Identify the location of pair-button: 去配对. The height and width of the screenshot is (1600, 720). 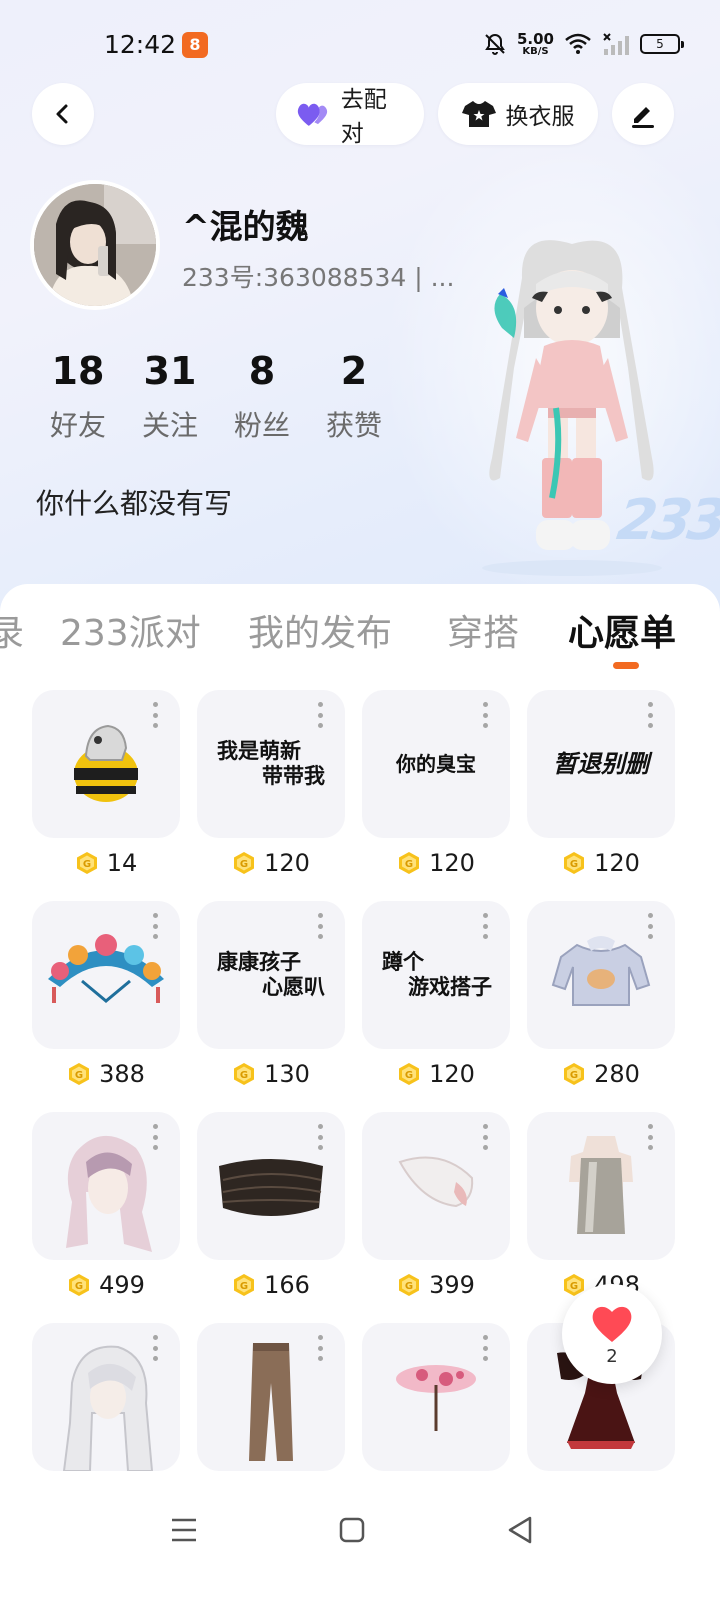
(350, 115).